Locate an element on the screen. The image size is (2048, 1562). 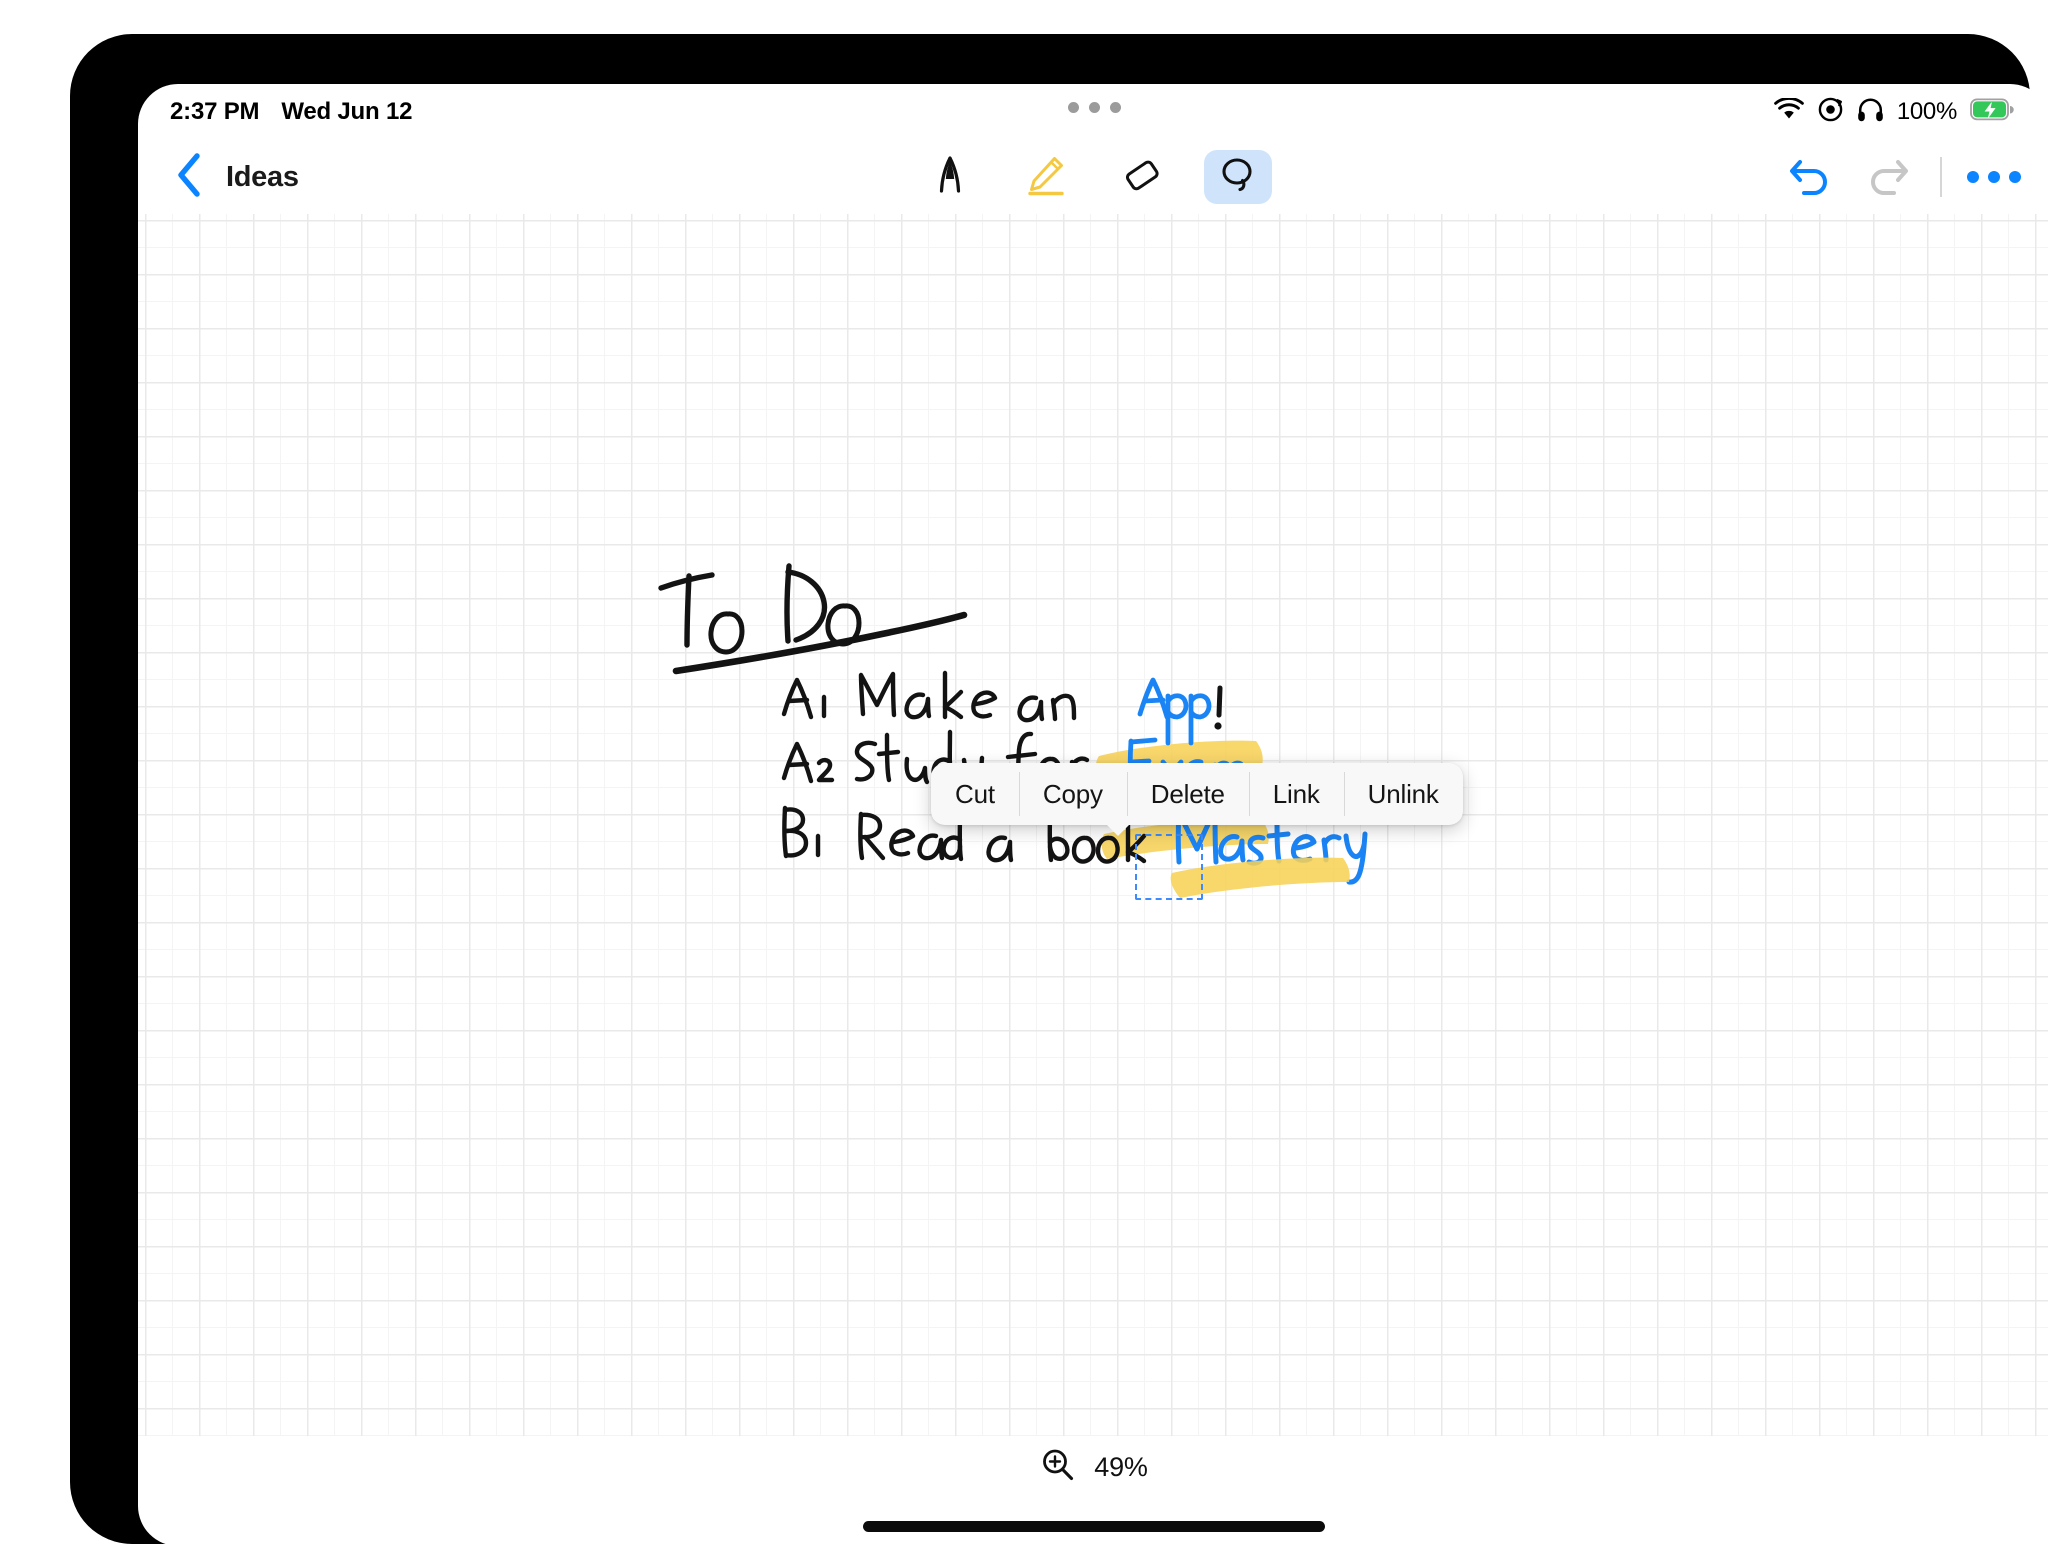
status-bar: 2:37 PM Wed Jun 12 100% is located at coordinates (1093, 112).